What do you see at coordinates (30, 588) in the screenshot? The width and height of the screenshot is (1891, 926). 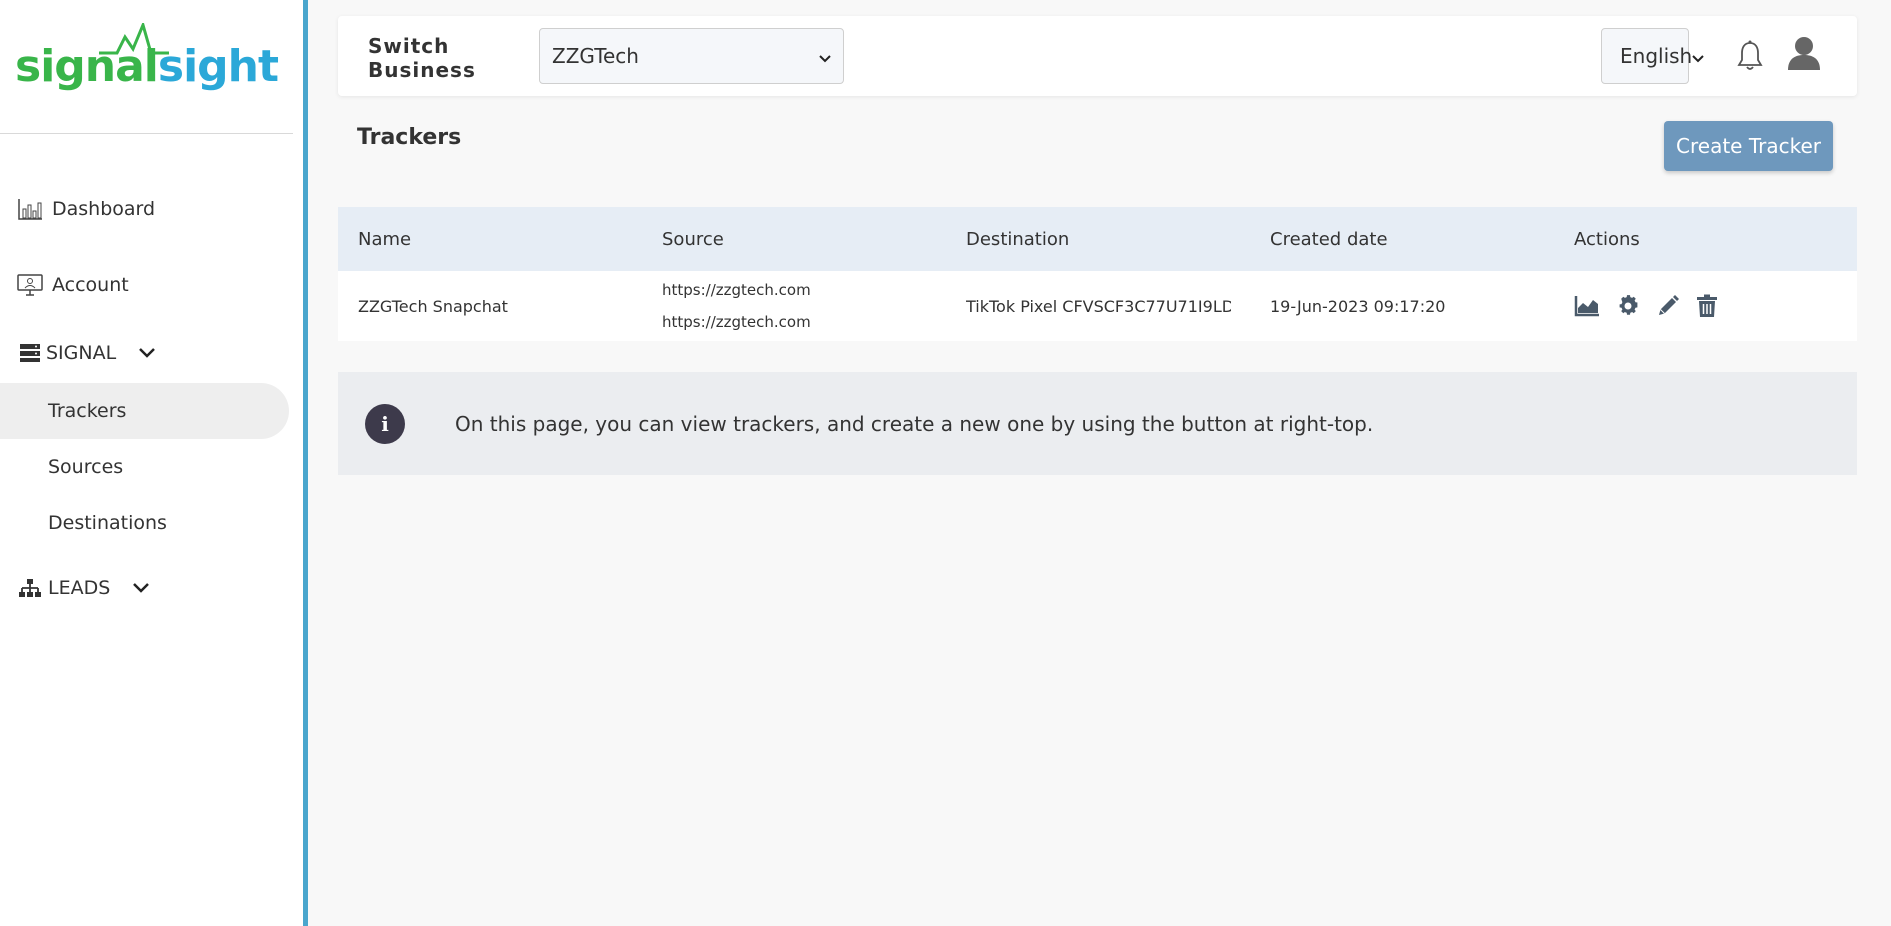 I see `sitemap-icon` at bounding box center [30, 588].